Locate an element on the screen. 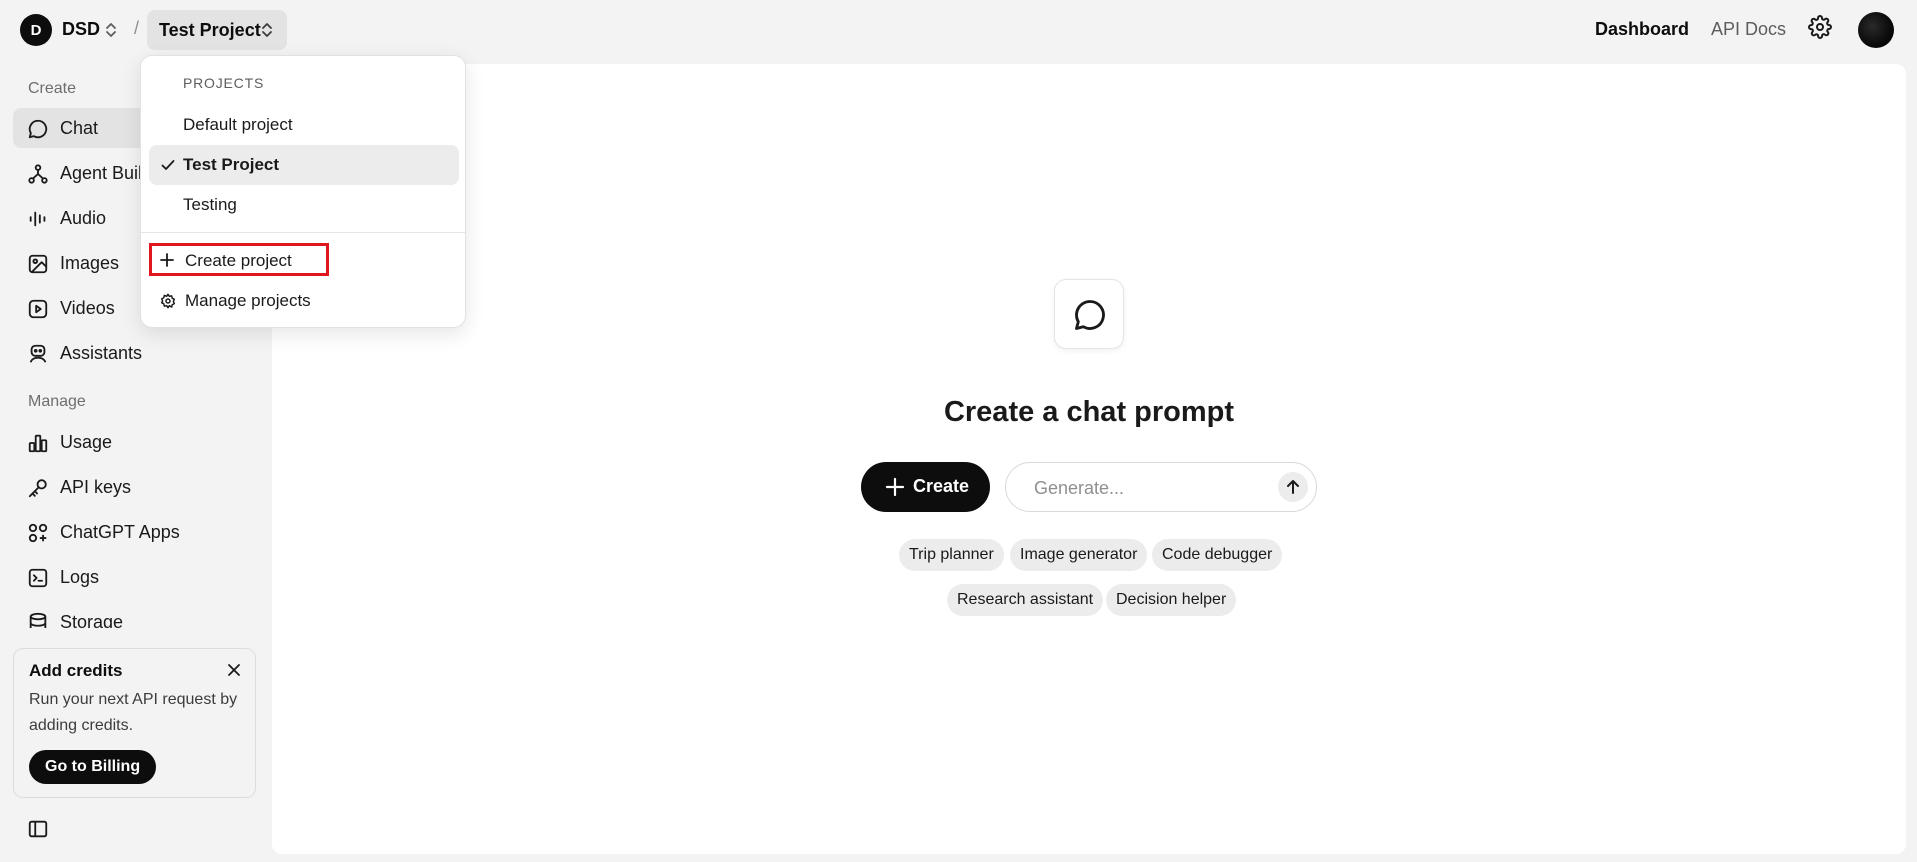  project-switcher-label: Test Project is located at coordinates (210, 30).